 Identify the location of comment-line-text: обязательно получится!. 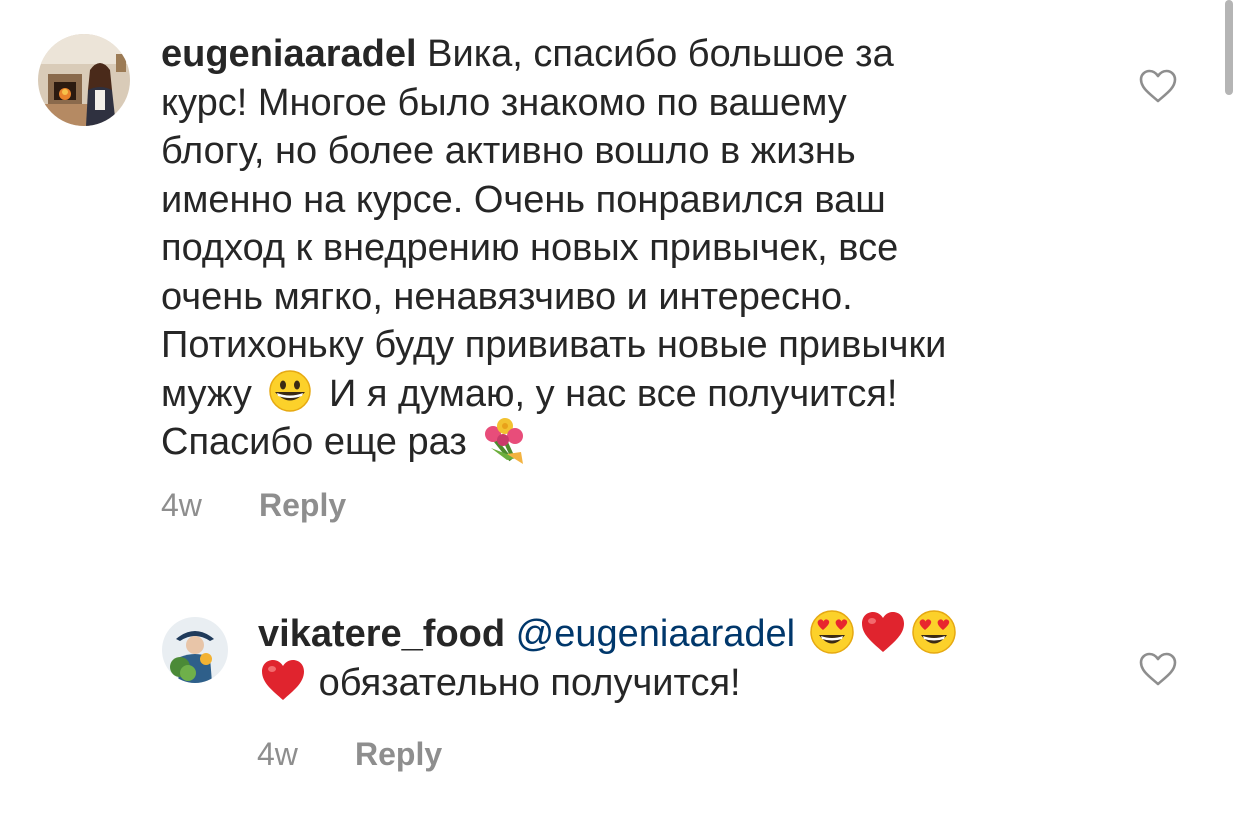
(529, 682).